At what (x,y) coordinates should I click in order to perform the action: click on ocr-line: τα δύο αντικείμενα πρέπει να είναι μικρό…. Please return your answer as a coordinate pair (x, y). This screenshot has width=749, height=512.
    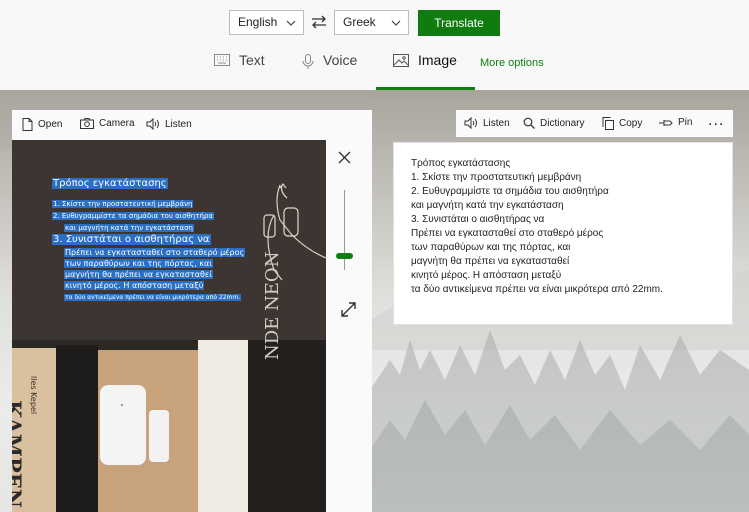
    Looking at the image, I should click on (153, 297).